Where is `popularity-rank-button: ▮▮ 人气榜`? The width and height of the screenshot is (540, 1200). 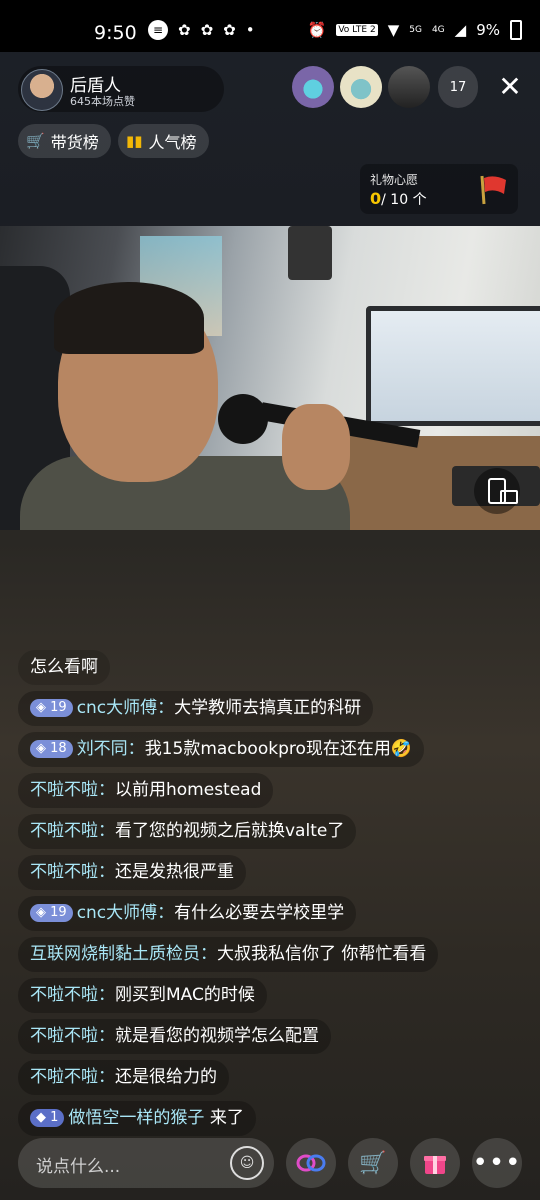
popularity-rank-button: ▮▮ 人气榜 is located at coordinates (163, 141).